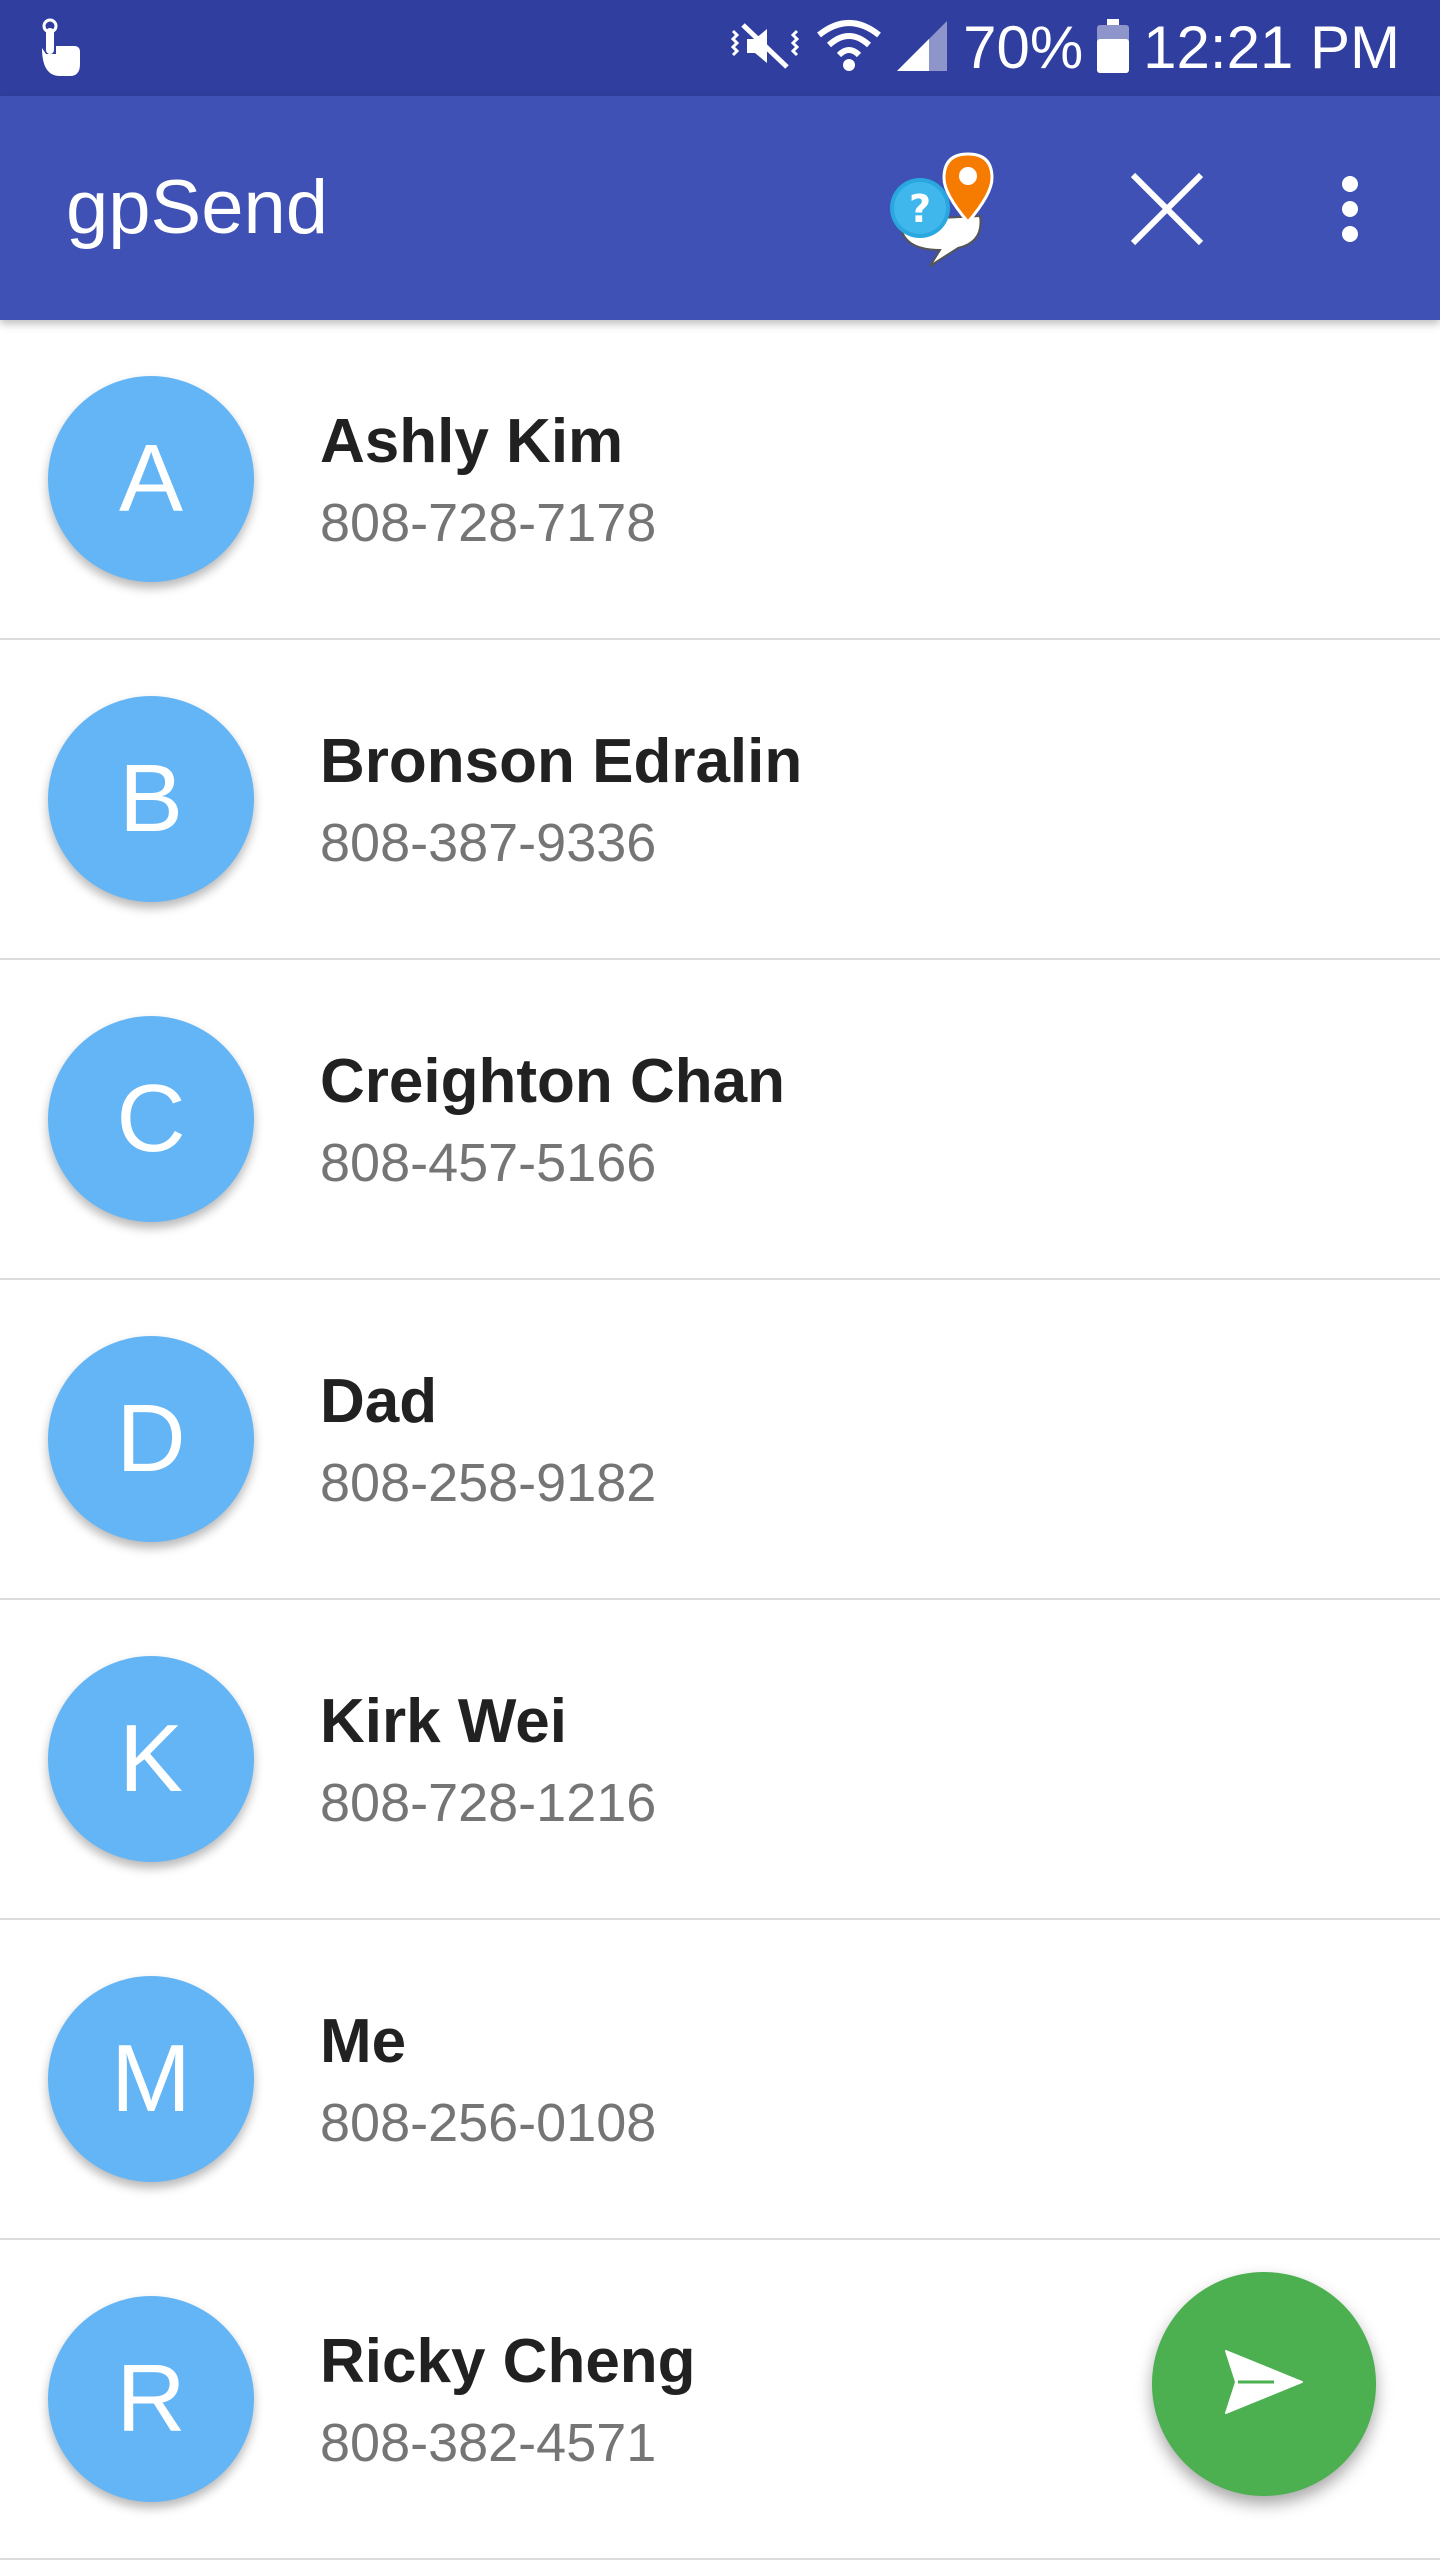  I want to click on close-button, so click(1167, 211).